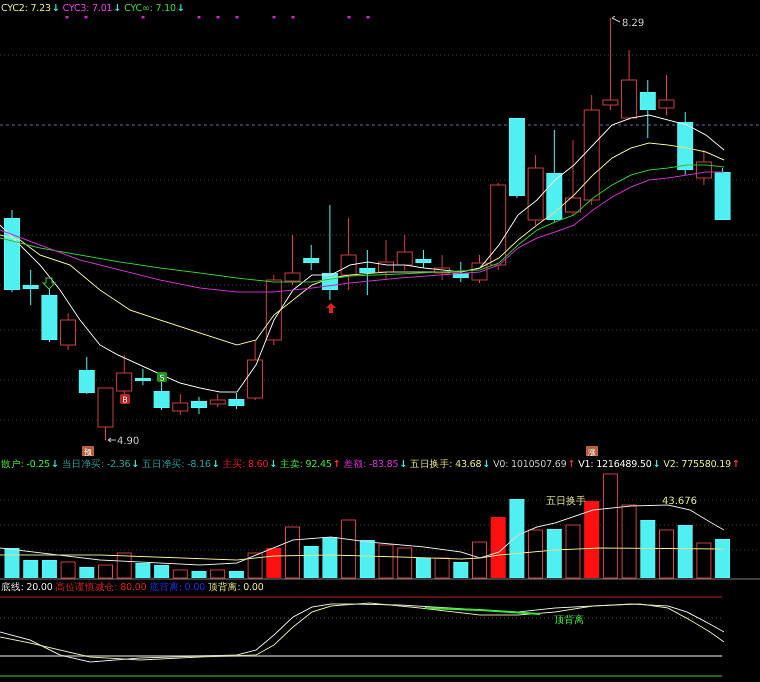 This screenshot has width=760, height=682. What do you see at coordinates (125, 399) in the screenshot?
I see `buy-badge: B` at bounding box center [125, 399].